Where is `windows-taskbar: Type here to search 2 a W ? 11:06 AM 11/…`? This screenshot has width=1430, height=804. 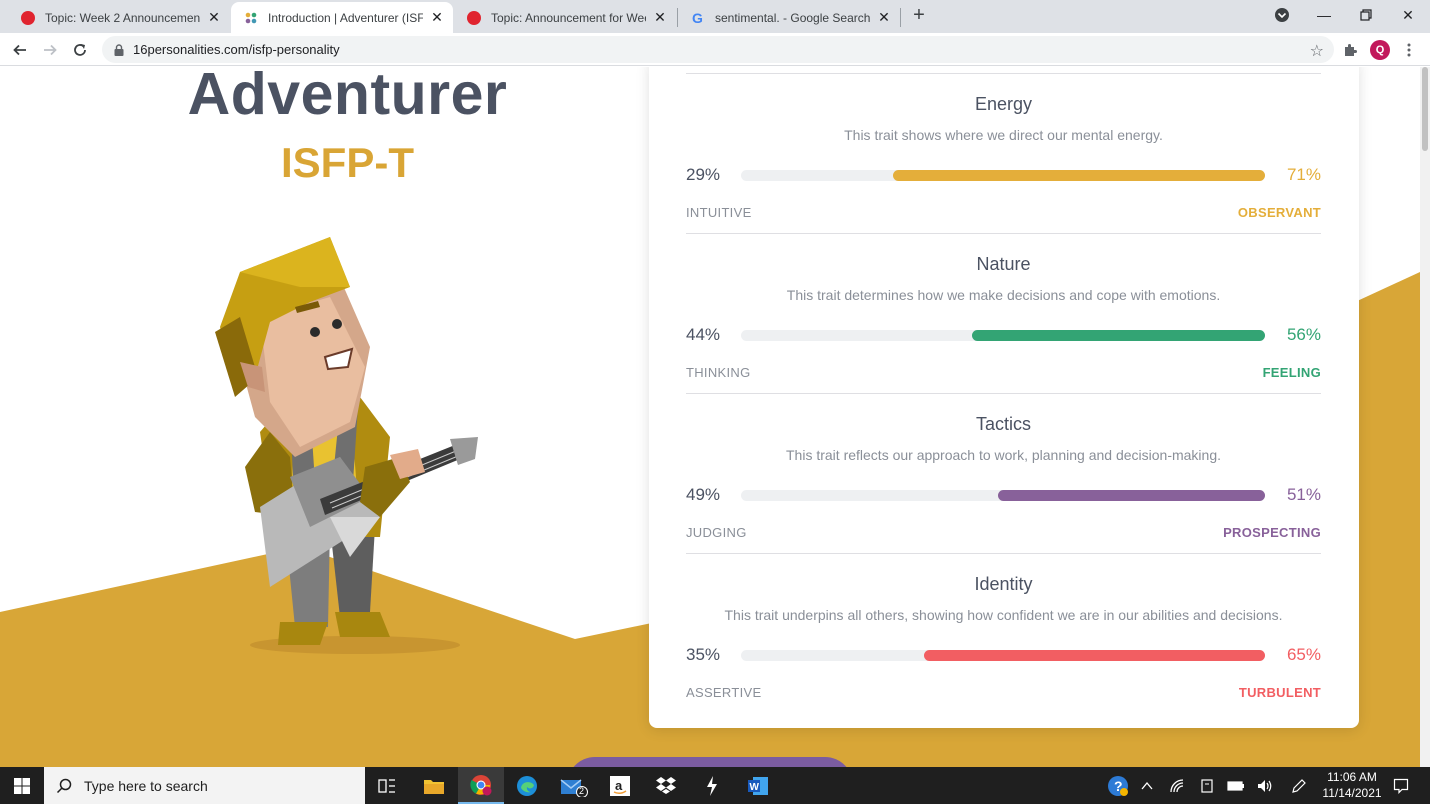 windows-taskbar: Type here to search 2 a W ? 11:06 AM 11/… is located at coordinates (715, 785).